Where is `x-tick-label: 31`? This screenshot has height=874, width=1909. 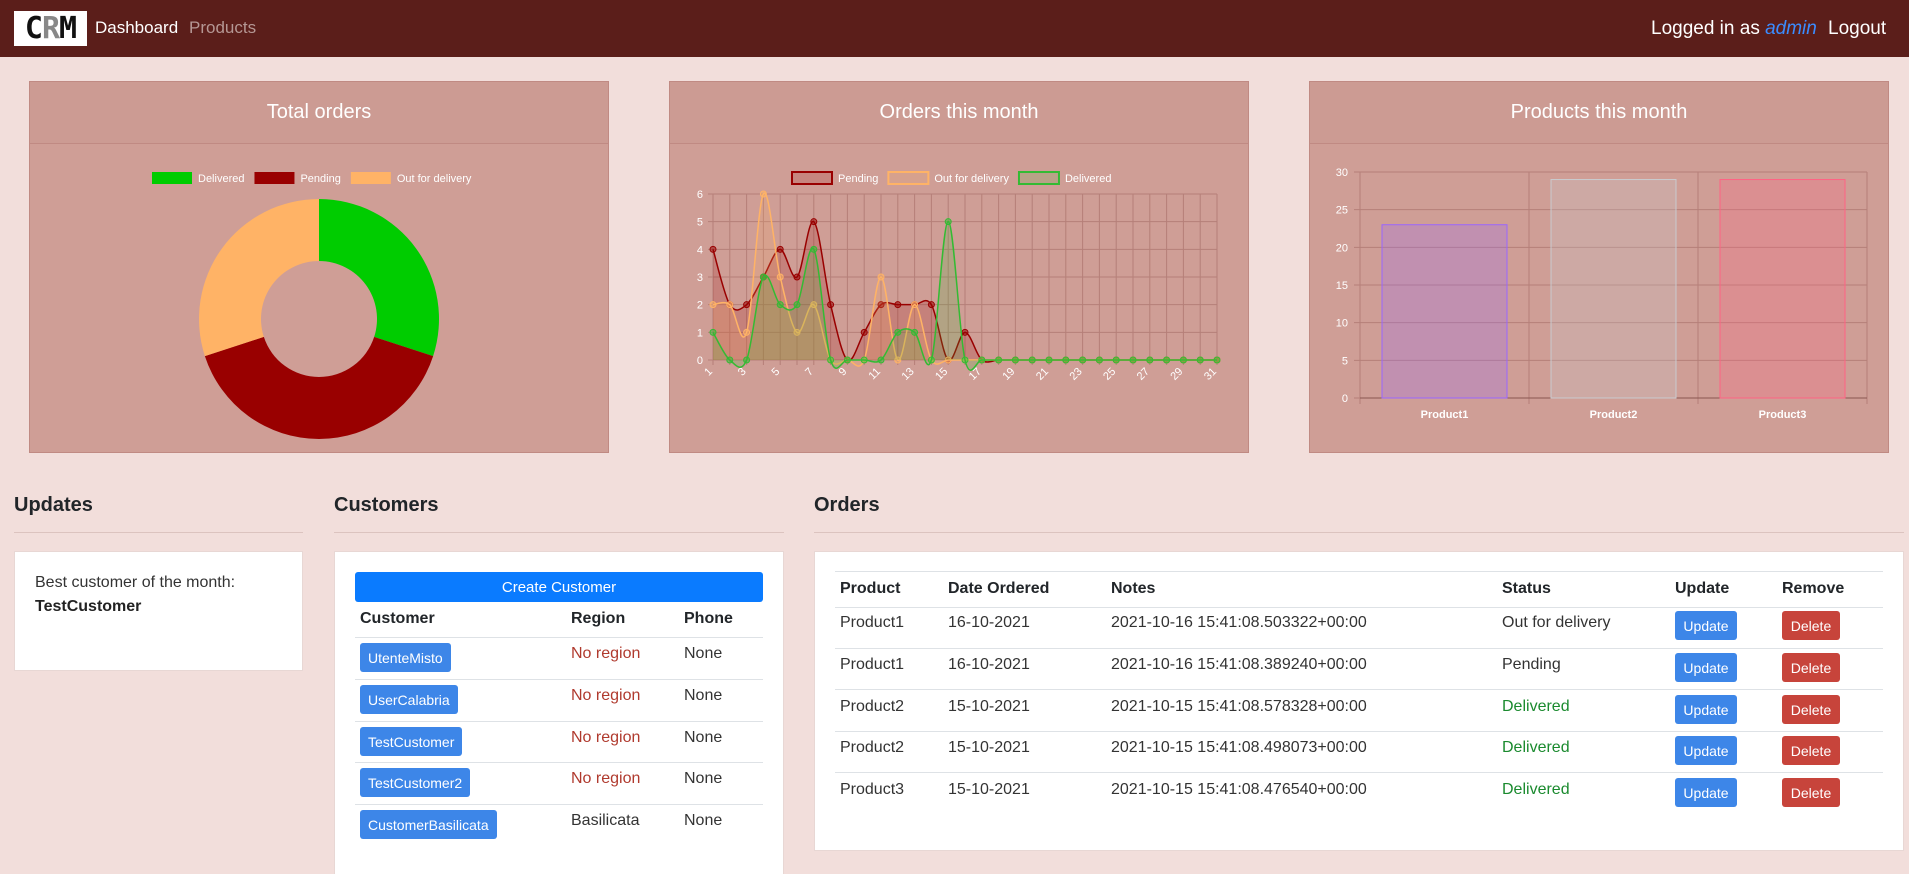
x-tick-label: 31 is located at coordinates (1210, 374).